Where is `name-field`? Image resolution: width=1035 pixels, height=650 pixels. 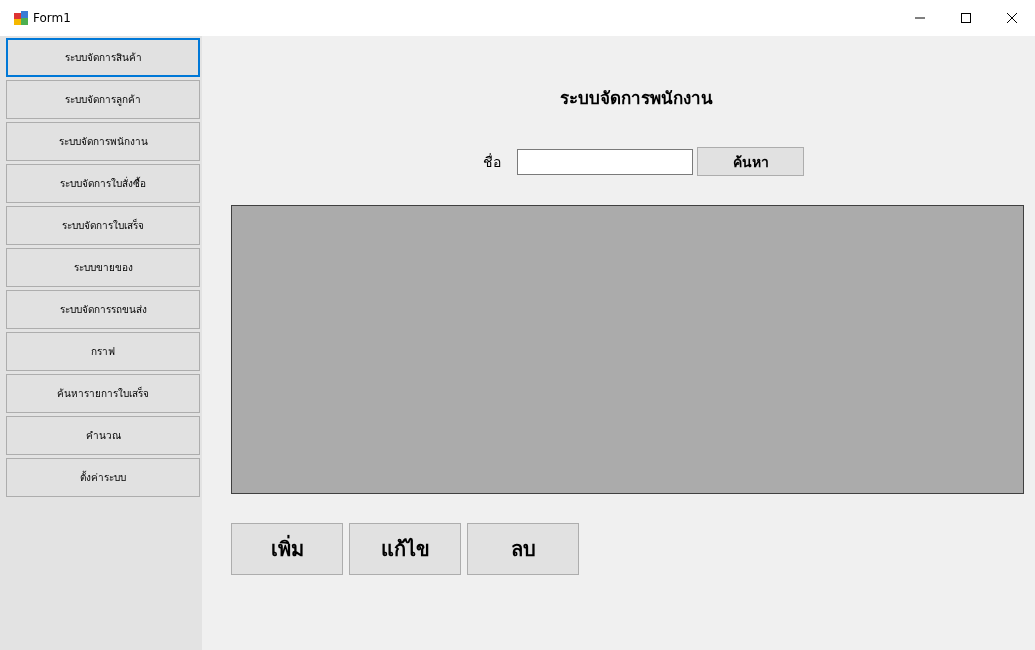
name-field is located at coordinates (605, 161).